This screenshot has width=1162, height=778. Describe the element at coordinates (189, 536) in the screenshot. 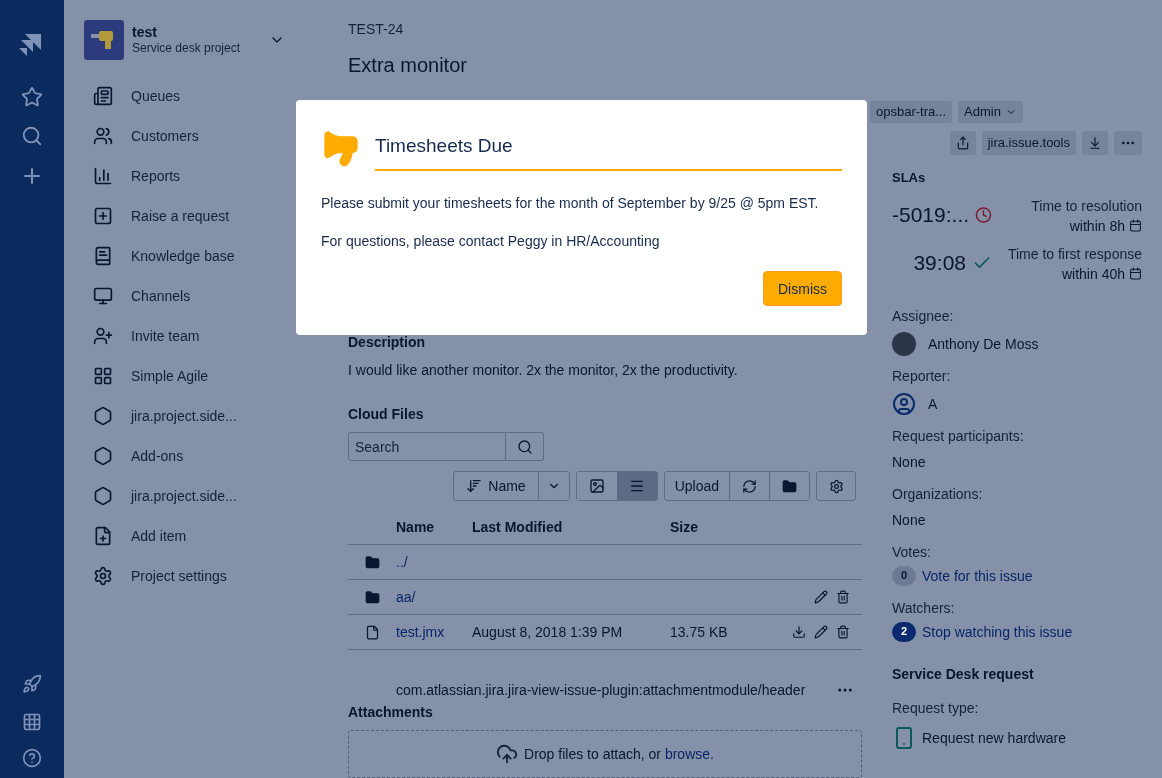

I see `sidebar-item: Add item` at that location.